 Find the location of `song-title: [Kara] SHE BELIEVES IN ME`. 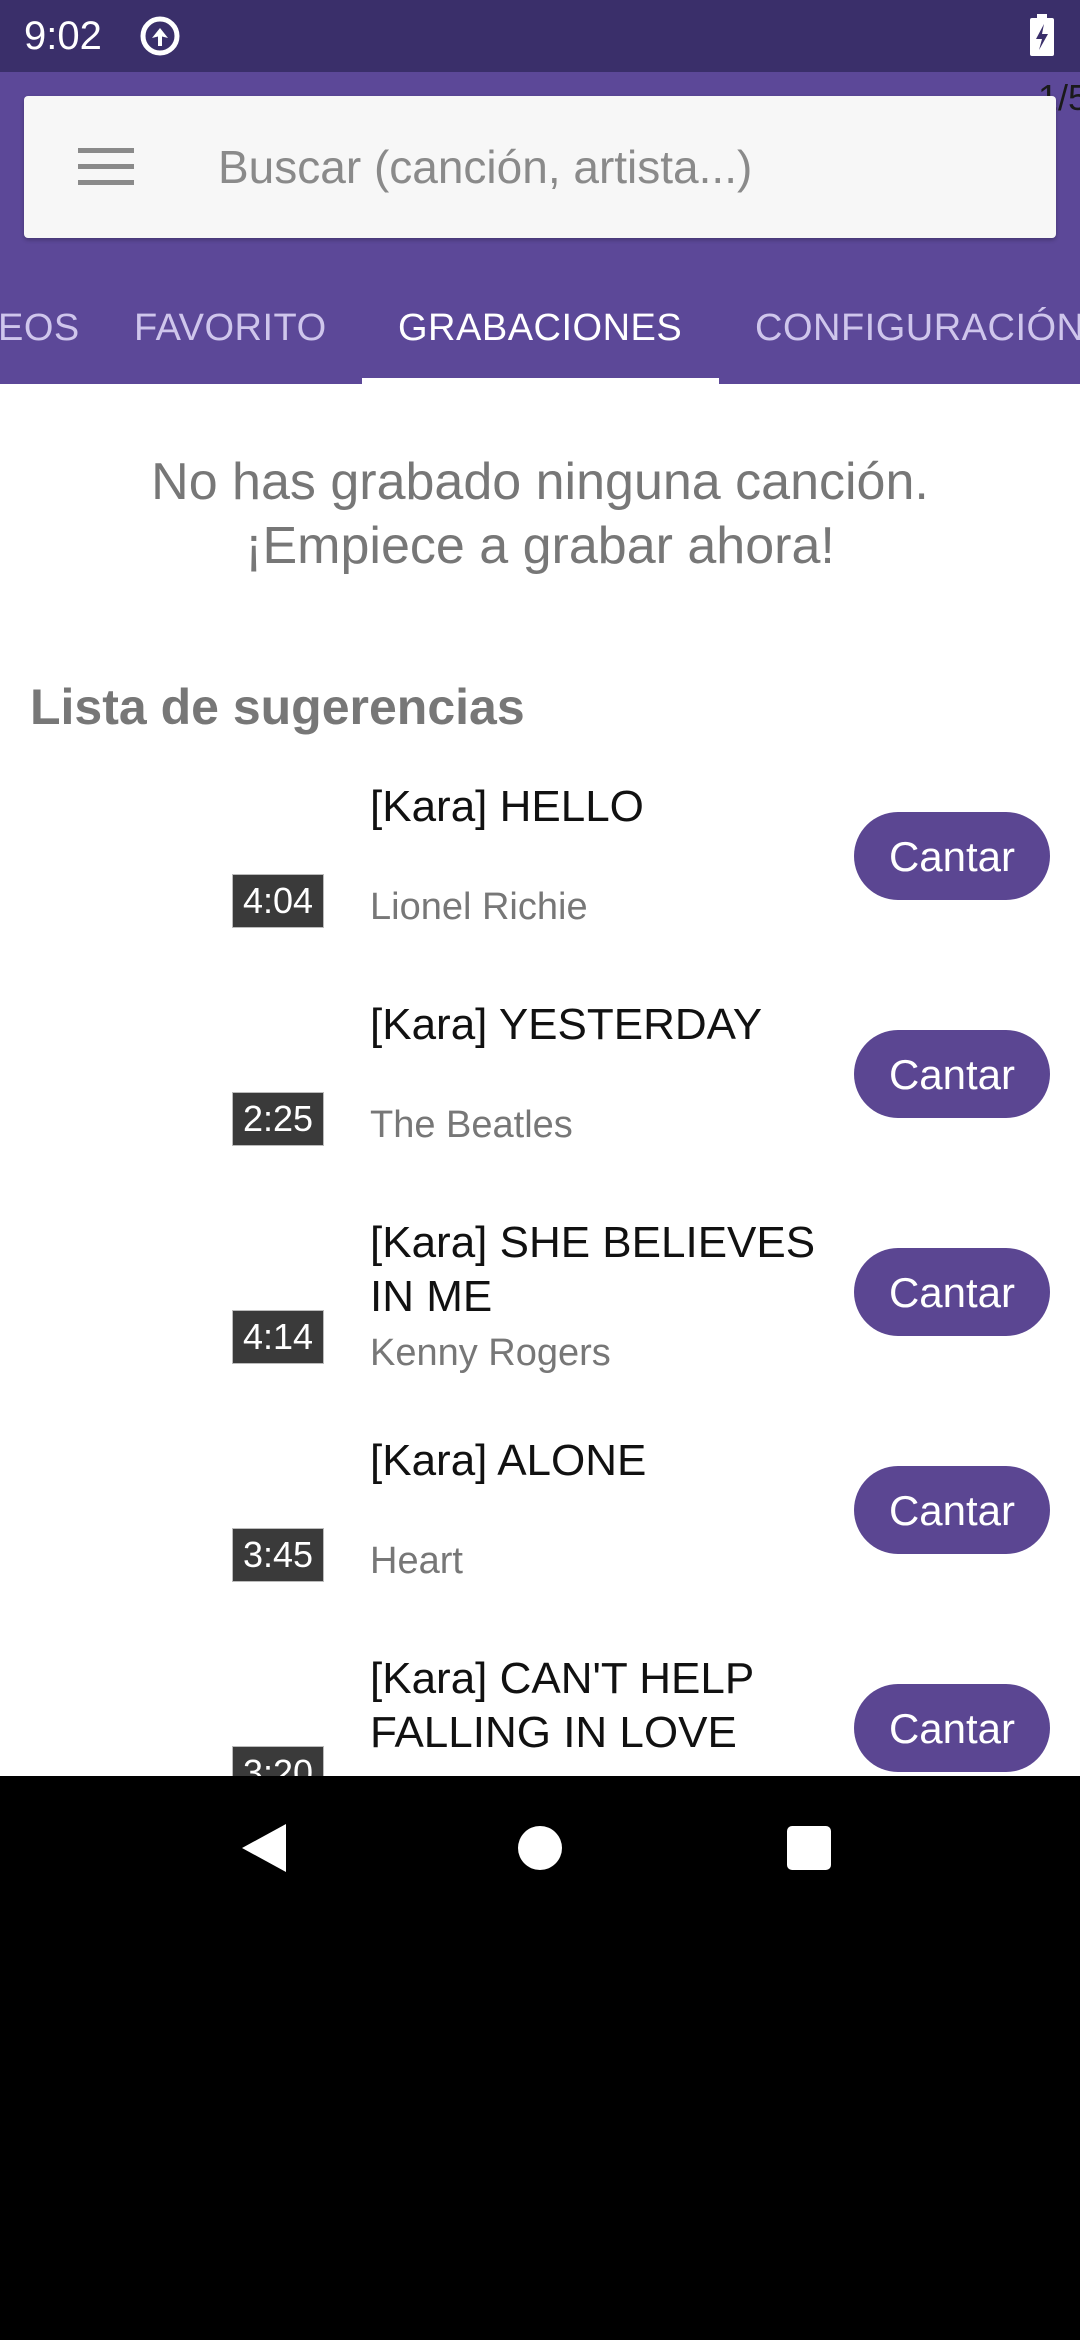

song-title: [Kara] SHE BELIEVES IN ME is located at coordinates (593, 1269).